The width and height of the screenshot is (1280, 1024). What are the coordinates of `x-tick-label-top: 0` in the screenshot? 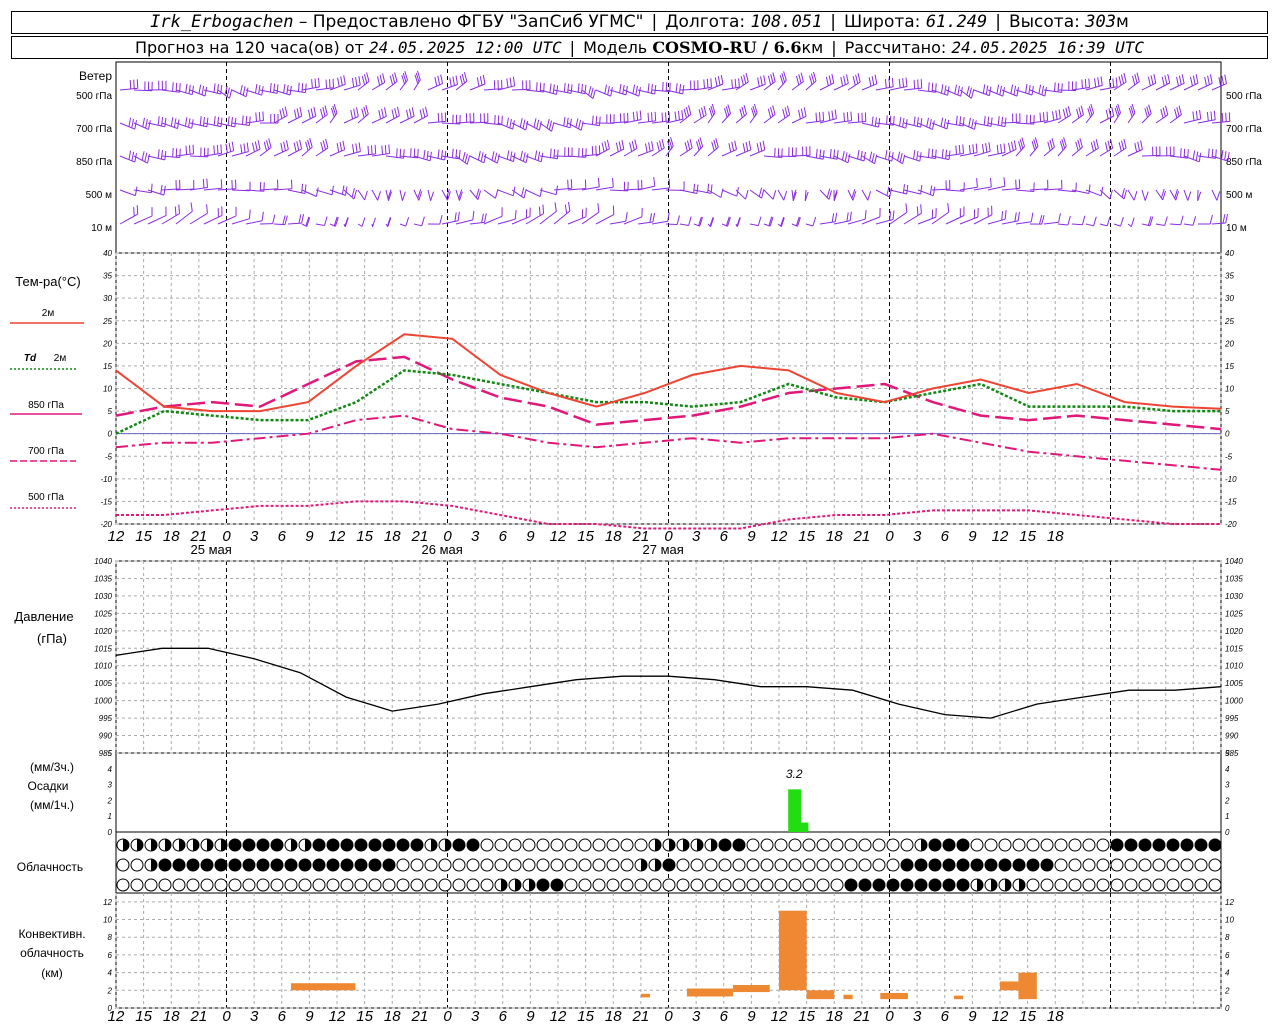 It's located at (889, 536).